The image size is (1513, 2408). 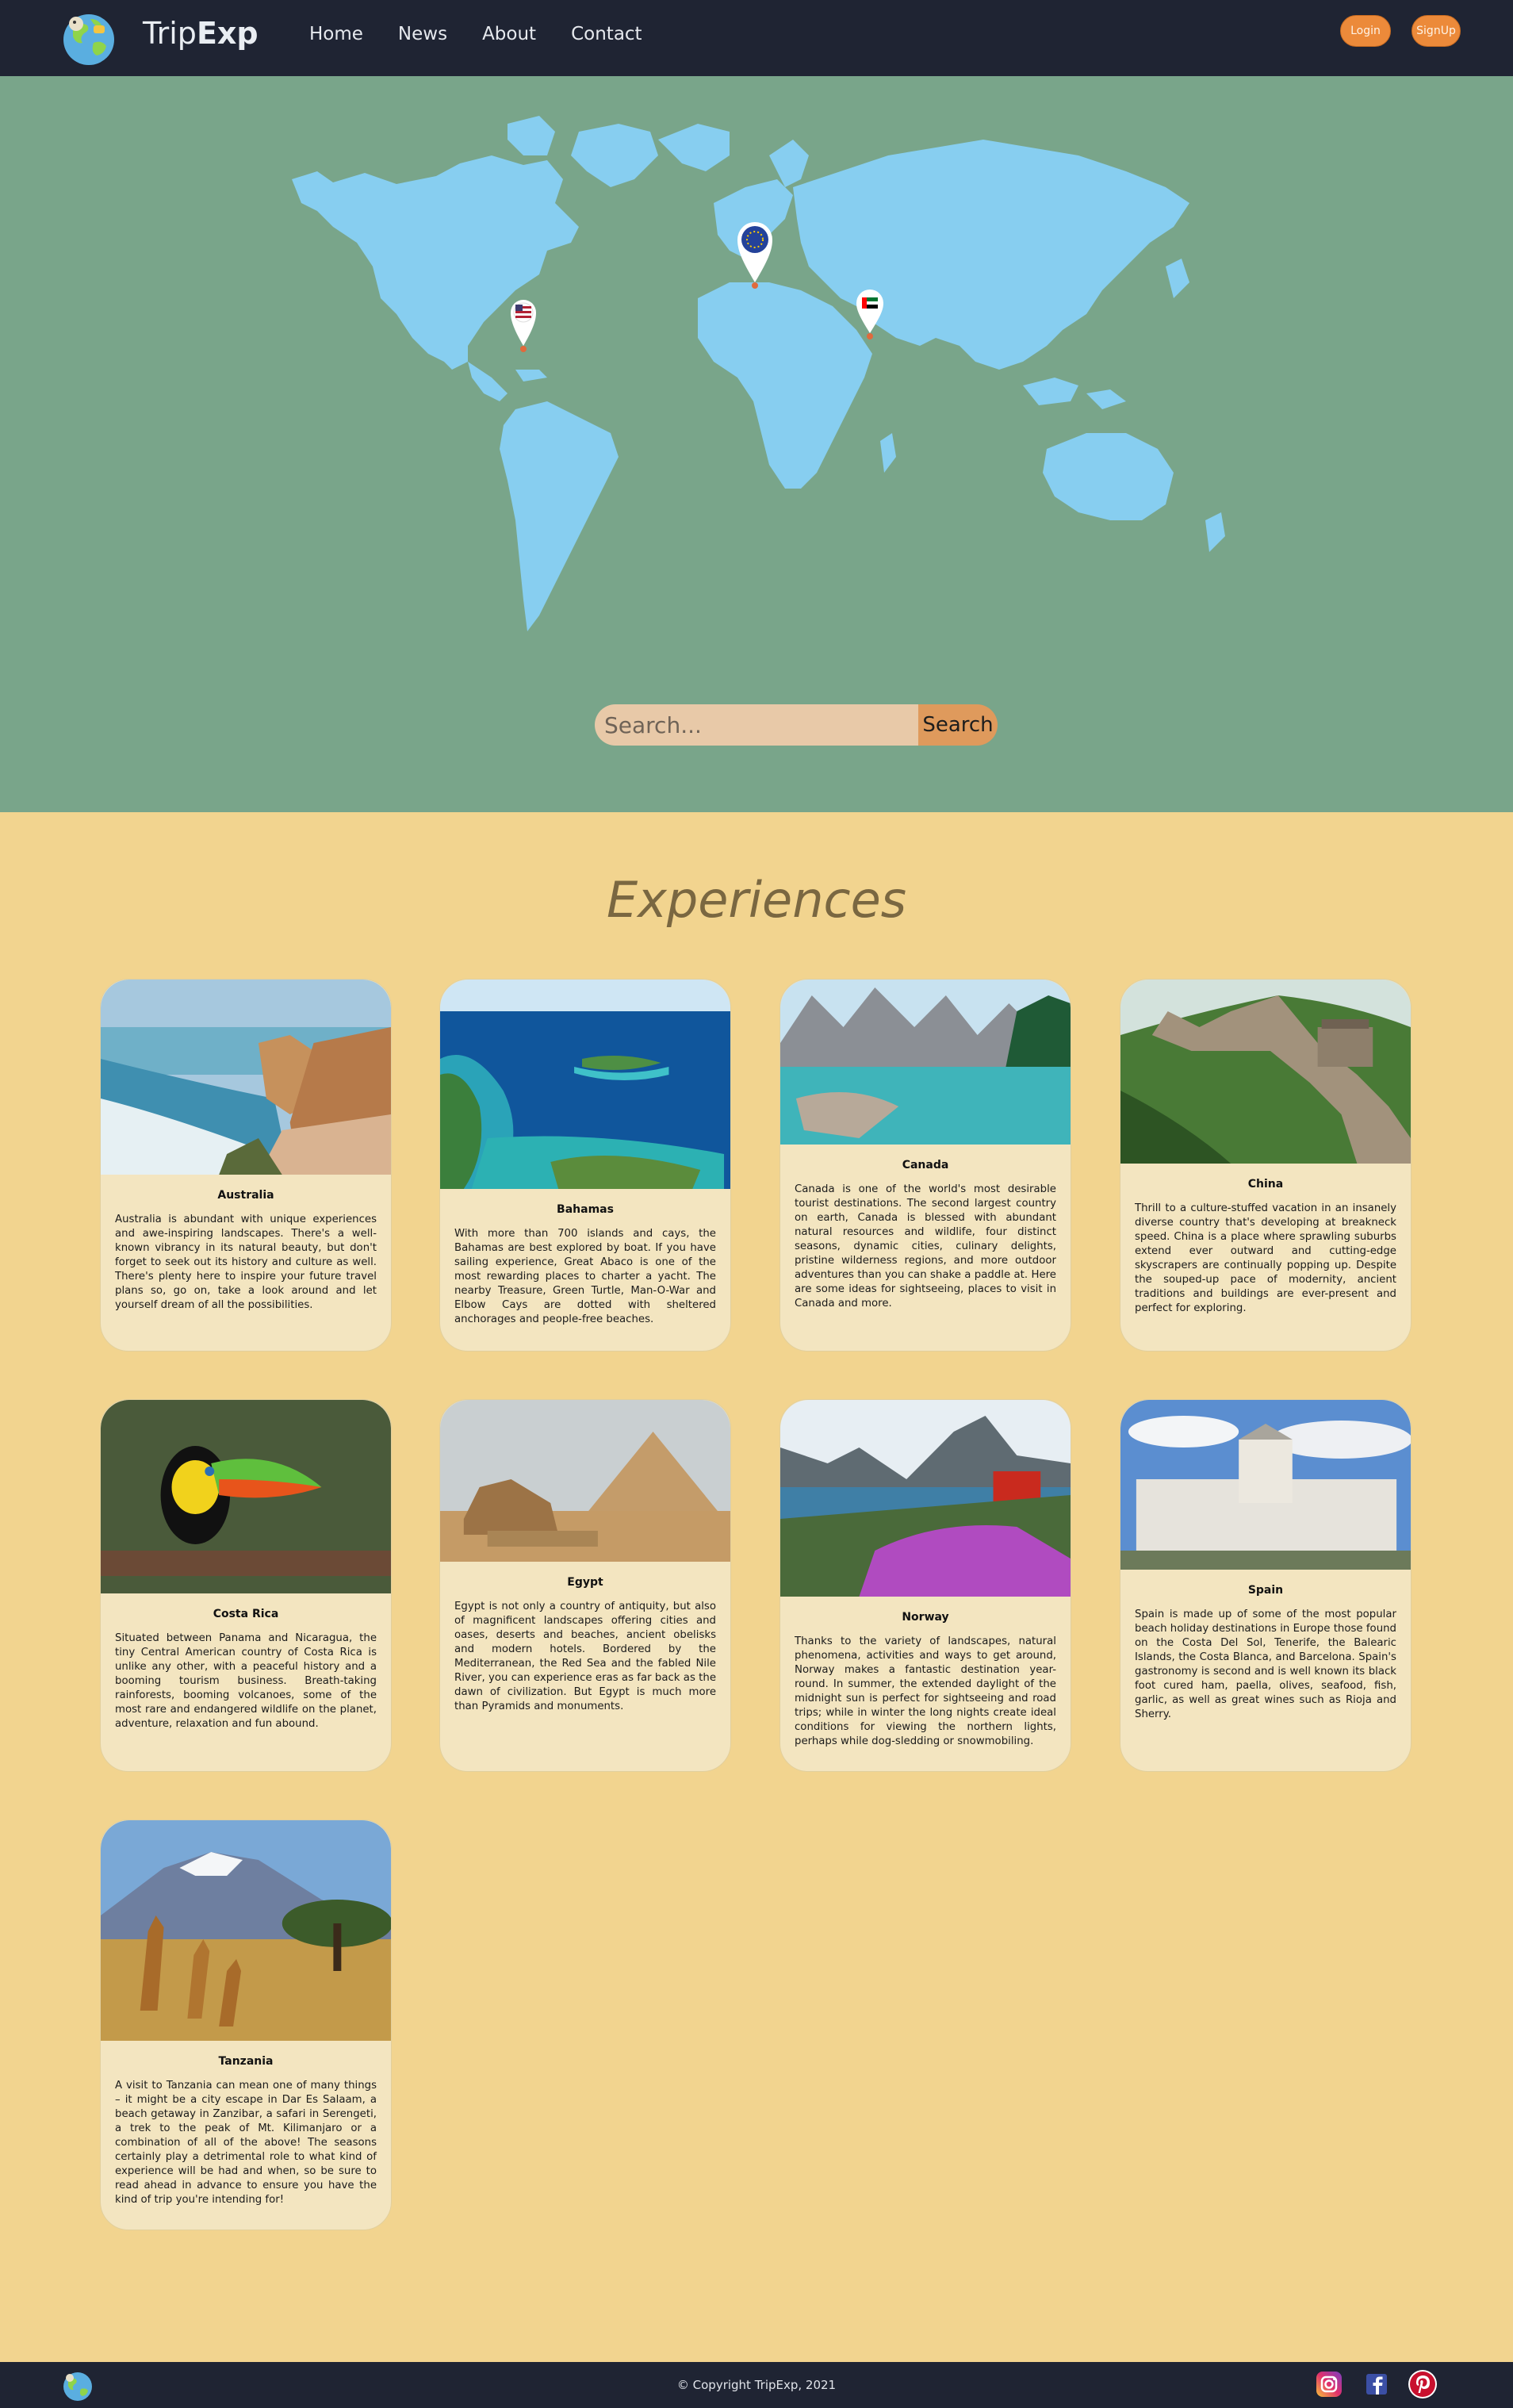 What do you see at coordinates (1265, 1072) in the screenshot?
I see `china-image` at bounding box center [1265, 1072].